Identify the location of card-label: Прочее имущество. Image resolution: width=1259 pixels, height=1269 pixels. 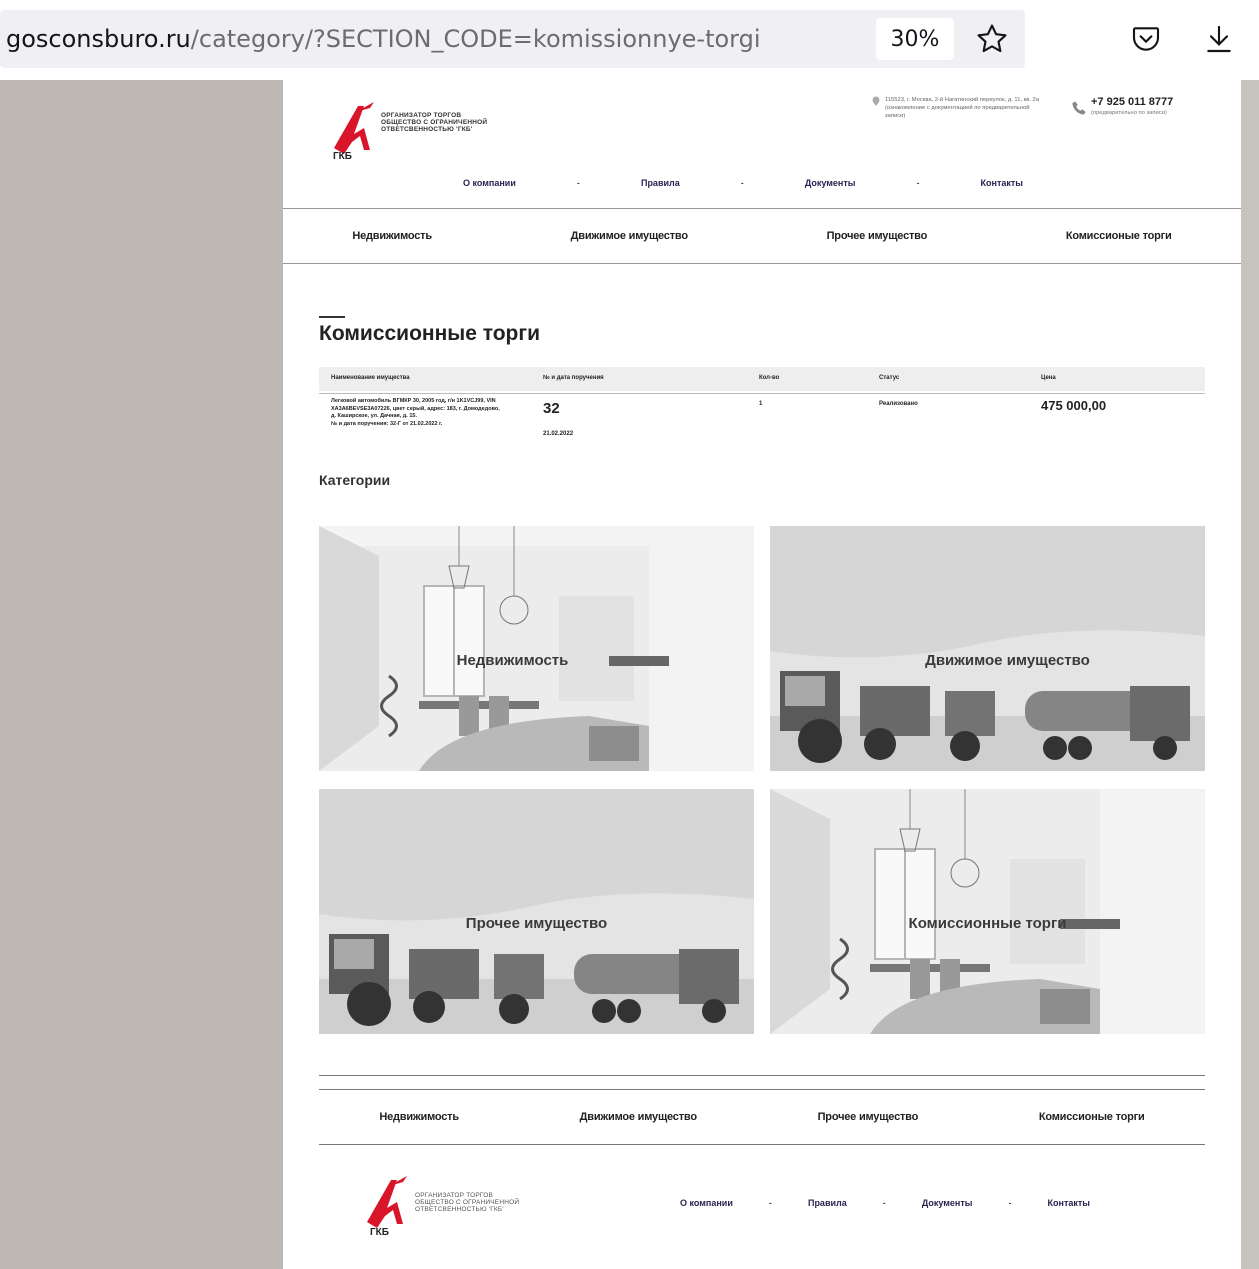
(536, 923).